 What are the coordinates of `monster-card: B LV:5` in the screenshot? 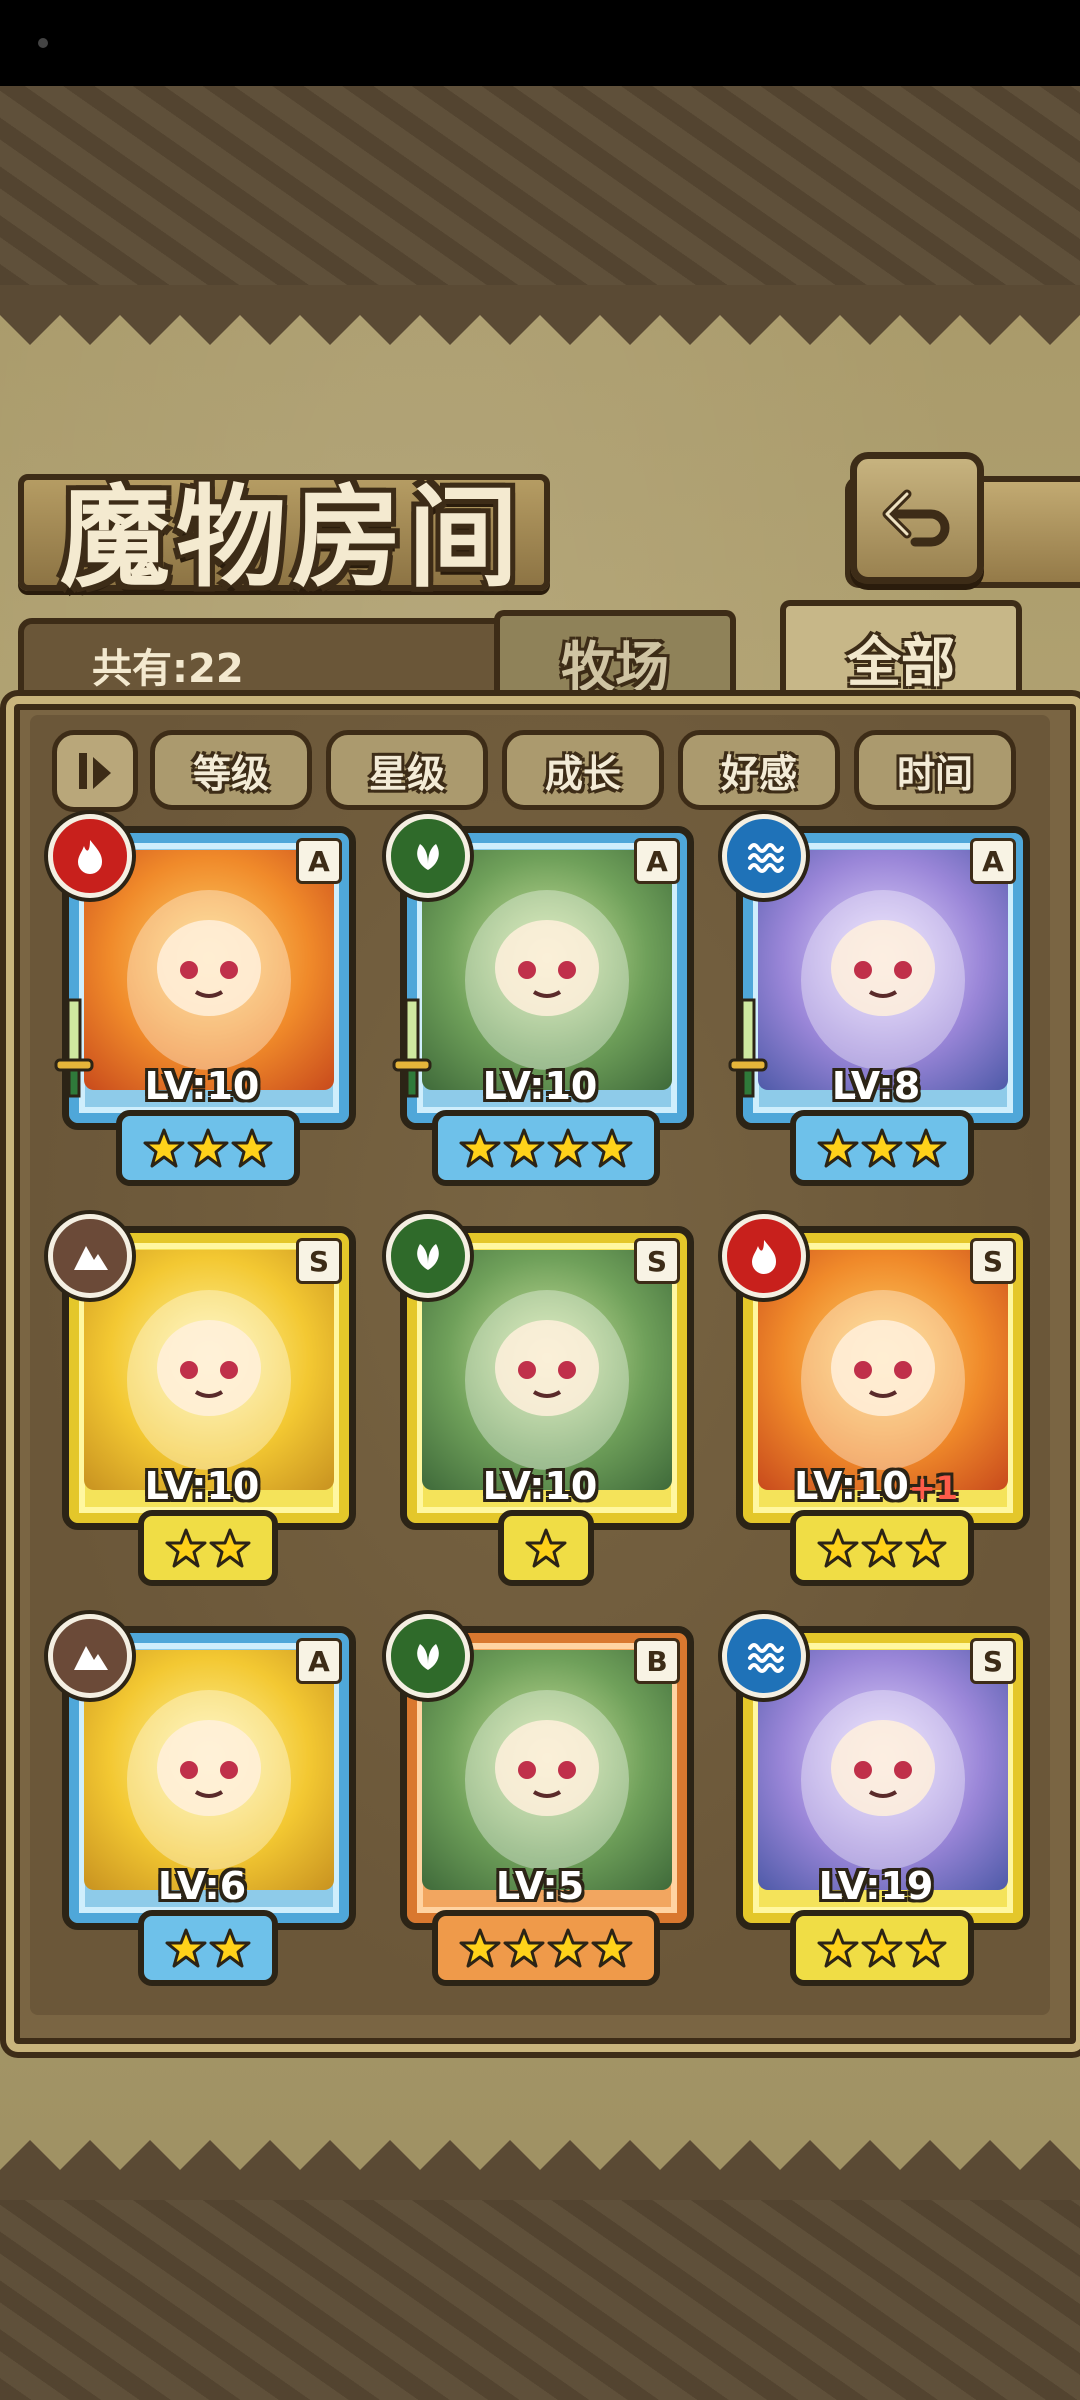 It's located at (540, 1800).